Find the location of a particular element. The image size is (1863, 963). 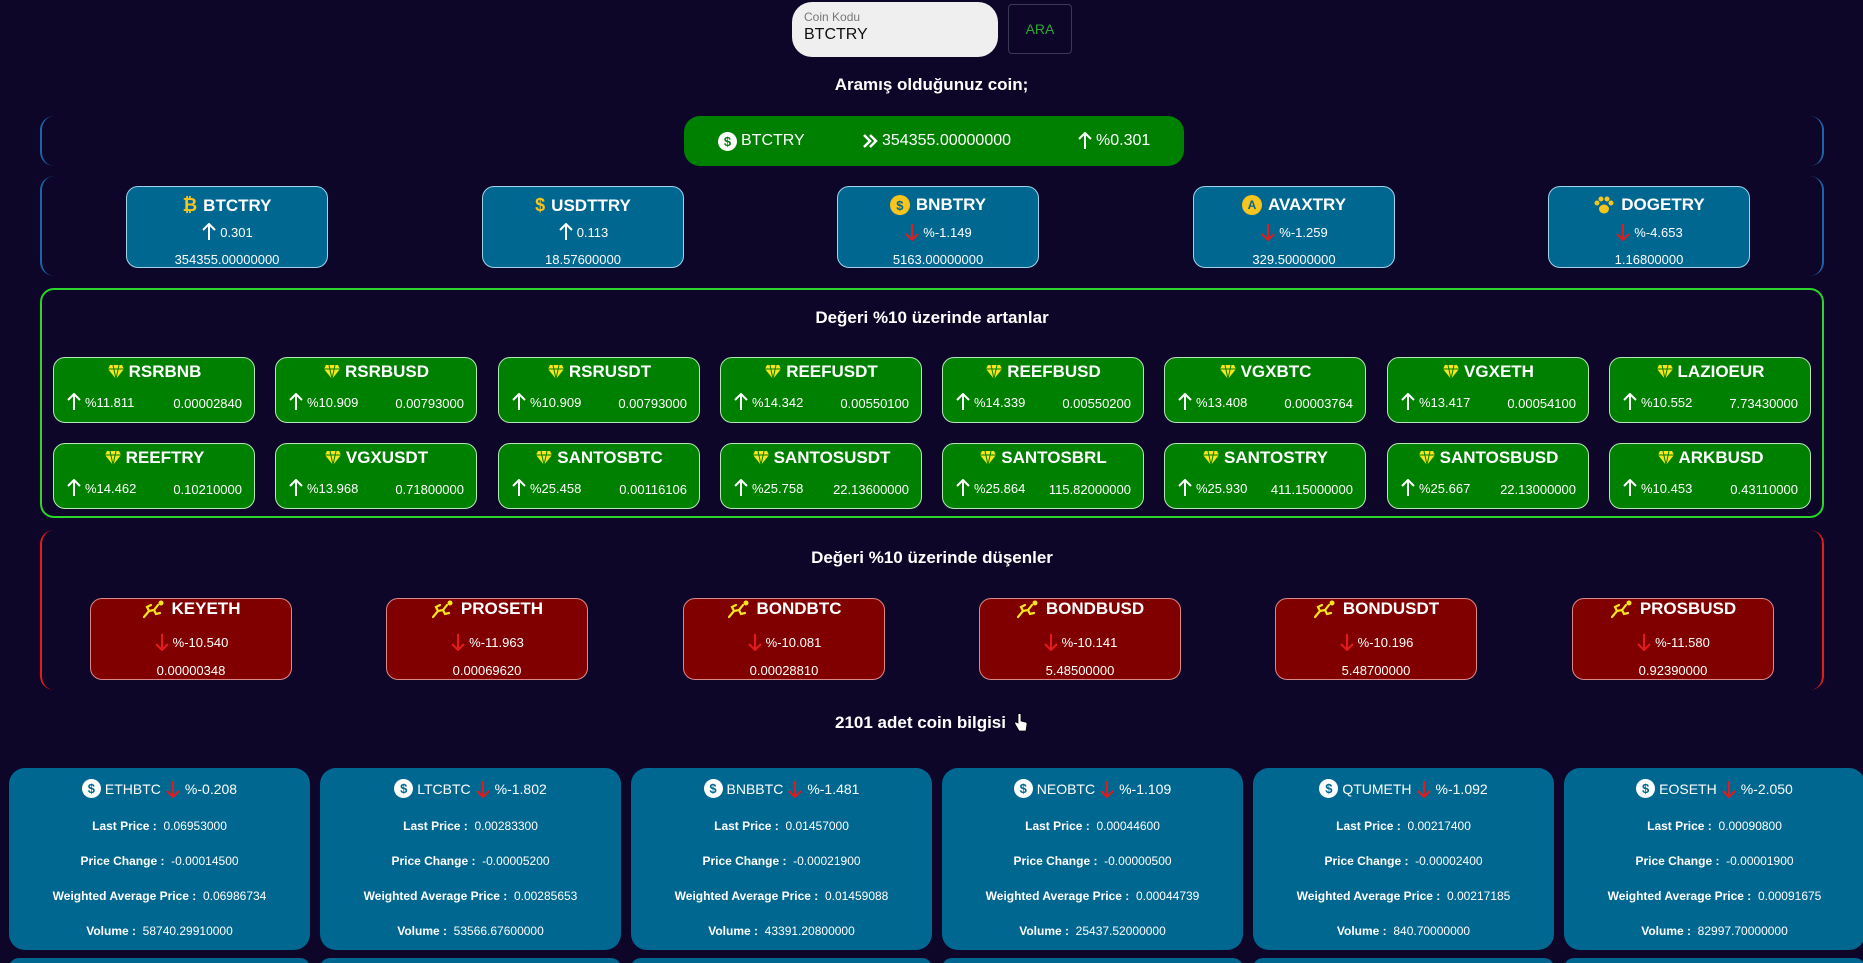

top-coin-card: ₿ BTCTRY 0.301 354355.00000000 is located at coordinates (227, 227).